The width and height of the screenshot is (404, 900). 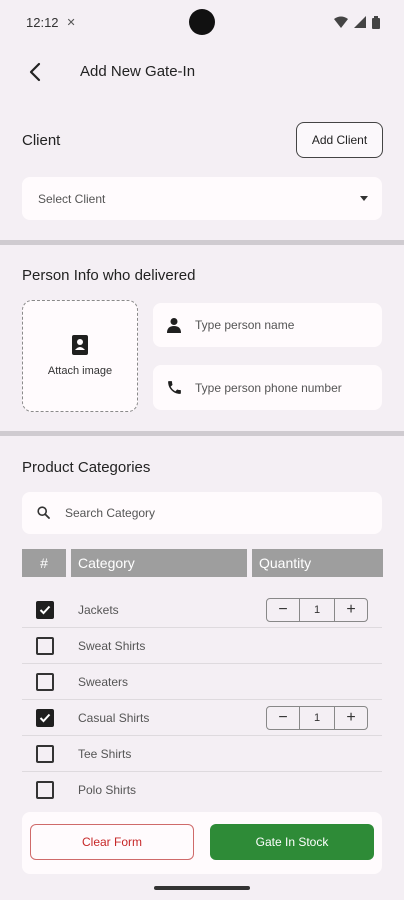 I want to click on category-label: Tee Shirts, so click(x=105, y=754).